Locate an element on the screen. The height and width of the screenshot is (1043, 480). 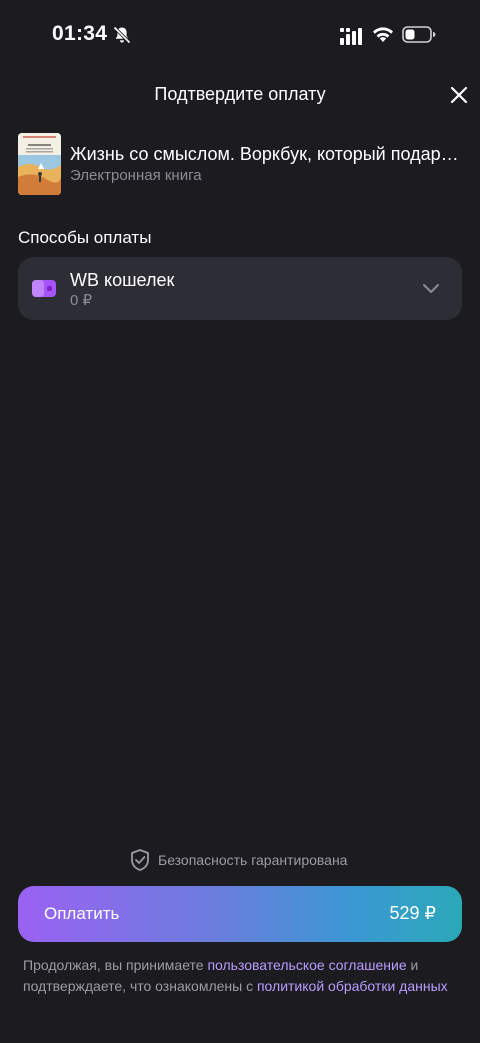
wallet-icon is located at coordinates (44, 288).